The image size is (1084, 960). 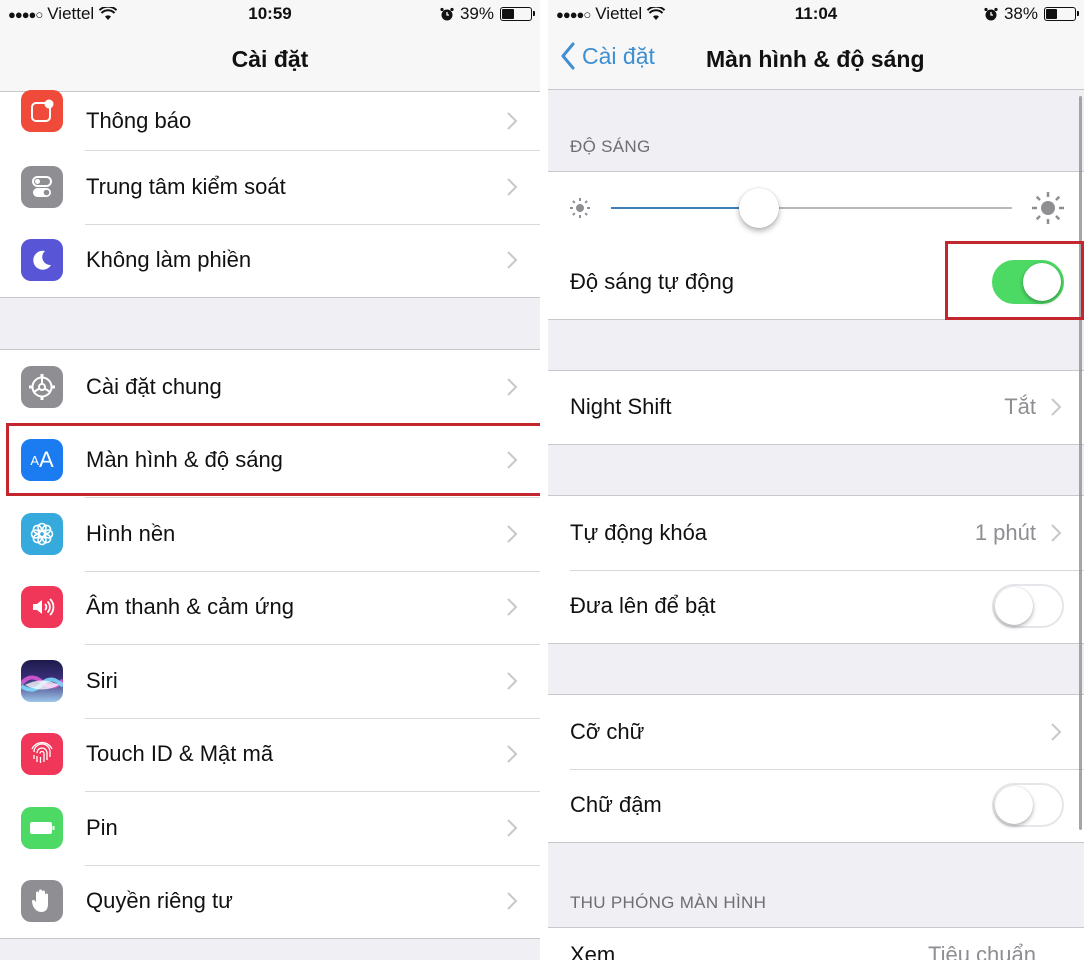 What do you see at coordinates (1020, 13) in the screenshot?
I see `battery-percent: 38%` at bounding box center [1020, 13].